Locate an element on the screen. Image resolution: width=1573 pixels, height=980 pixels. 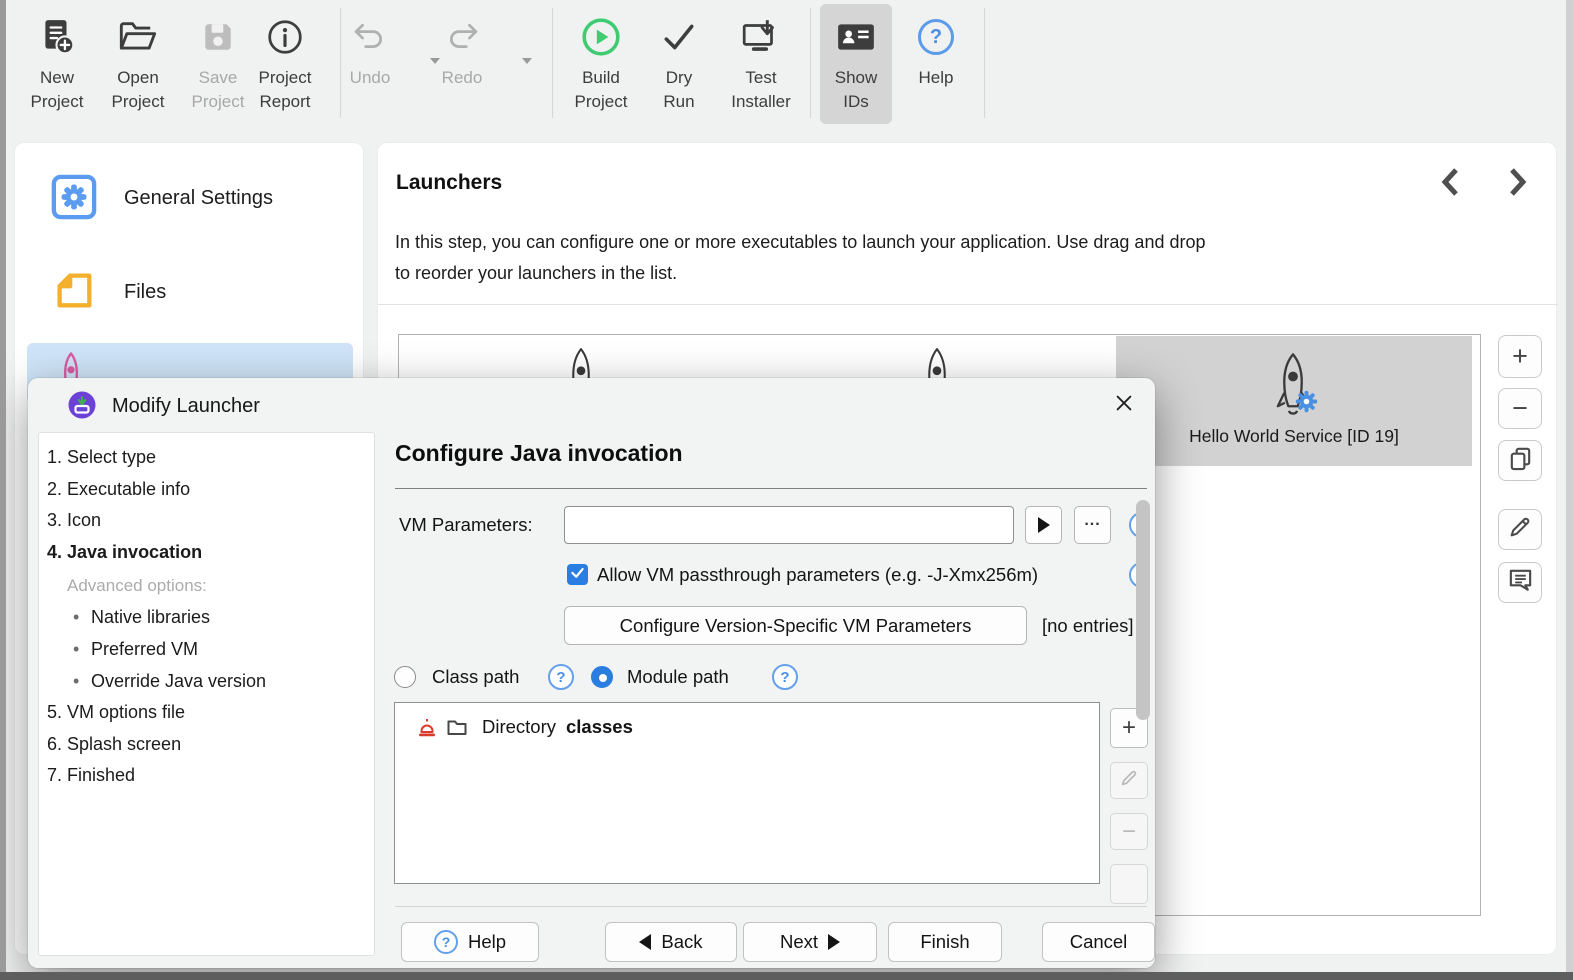
new-project-button: New Project is located at coordinates (57, 64).